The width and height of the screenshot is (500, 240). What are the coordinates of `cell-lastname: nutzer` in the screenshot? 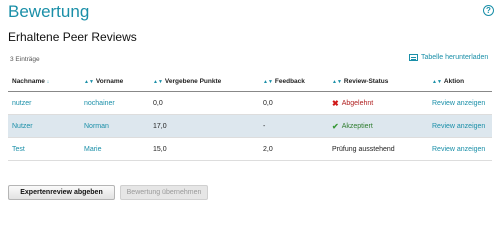 It's located at (44, 103).